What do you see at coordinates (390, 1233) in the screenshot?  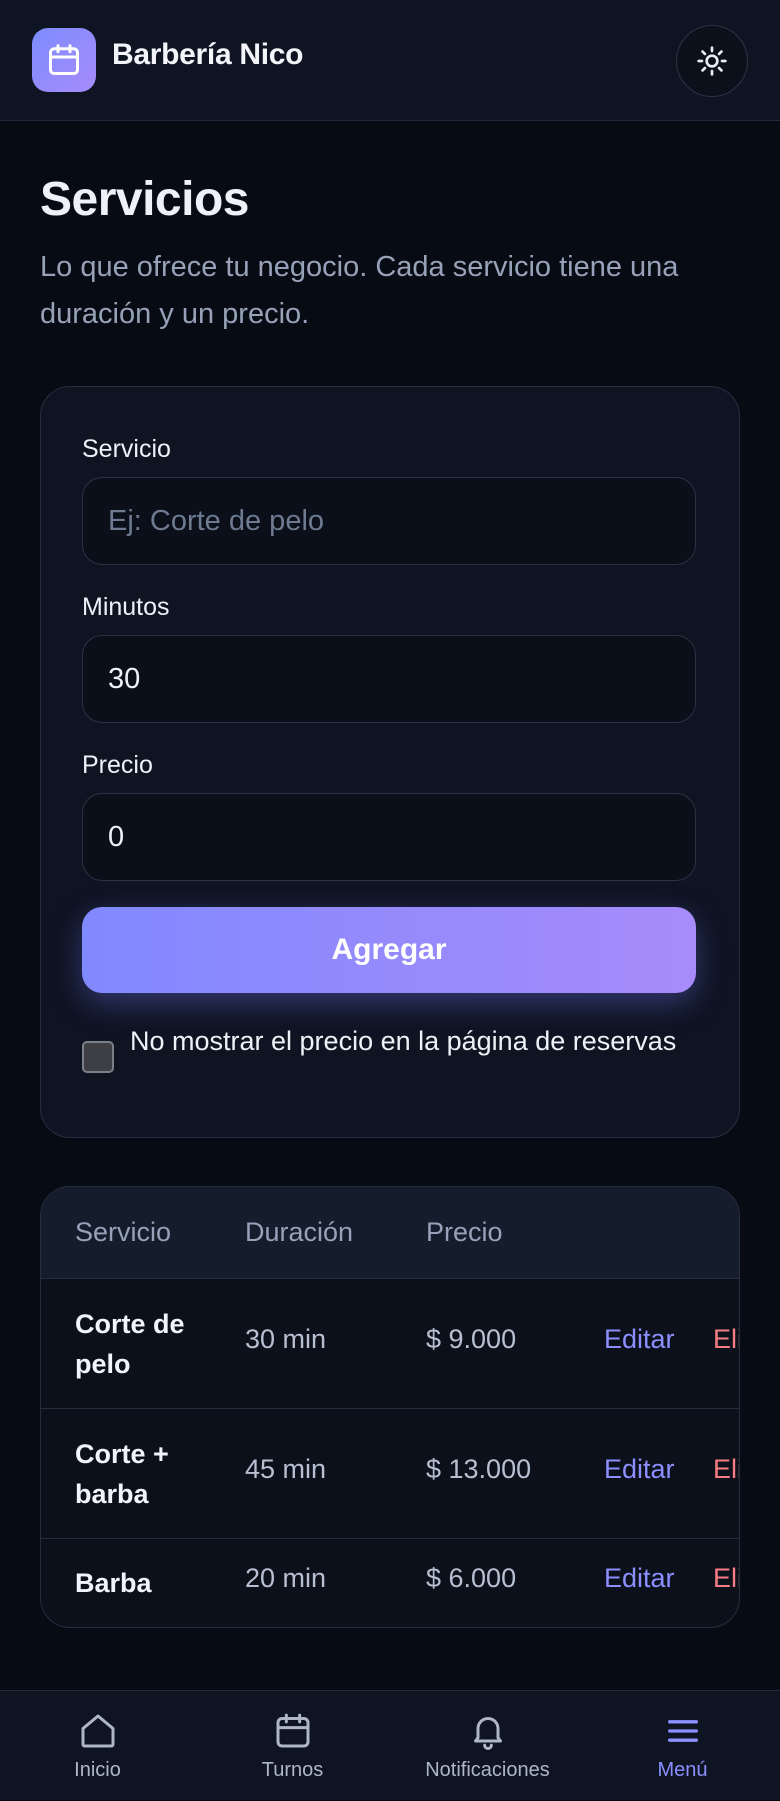 I see `table-header: Servicio Duración Precio` at bounding box center [390, 1233].